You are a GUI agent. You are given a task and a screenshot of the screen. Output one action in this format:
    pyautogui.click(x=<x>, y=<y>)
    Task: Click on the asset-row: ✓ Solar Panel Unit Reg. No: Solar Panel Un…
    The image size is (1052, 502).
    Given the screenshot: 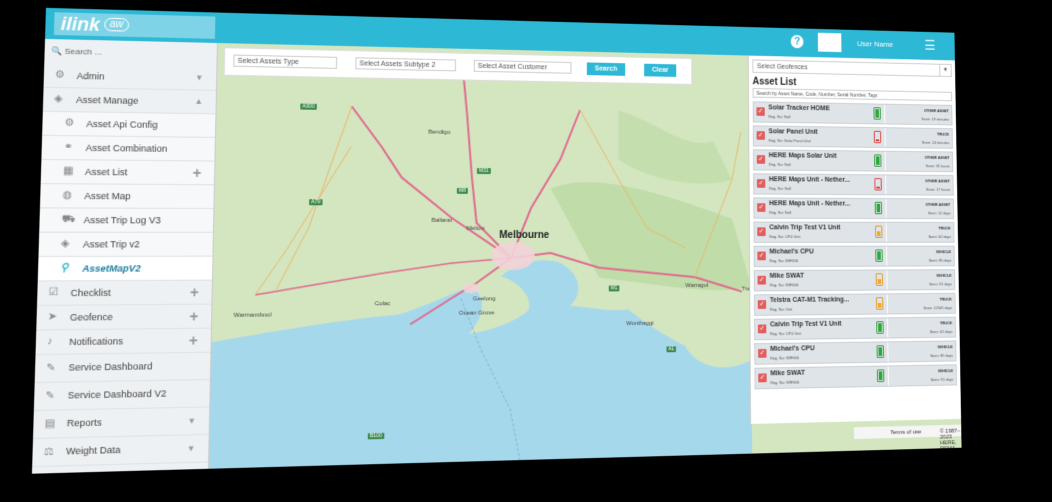 What is the action you would take?
    pyautogui.click(x=853, y=136)
    